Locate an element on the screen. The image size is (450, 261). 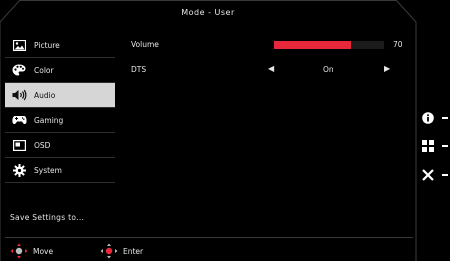
move-hint: Move is located at coordinates (31, 251).